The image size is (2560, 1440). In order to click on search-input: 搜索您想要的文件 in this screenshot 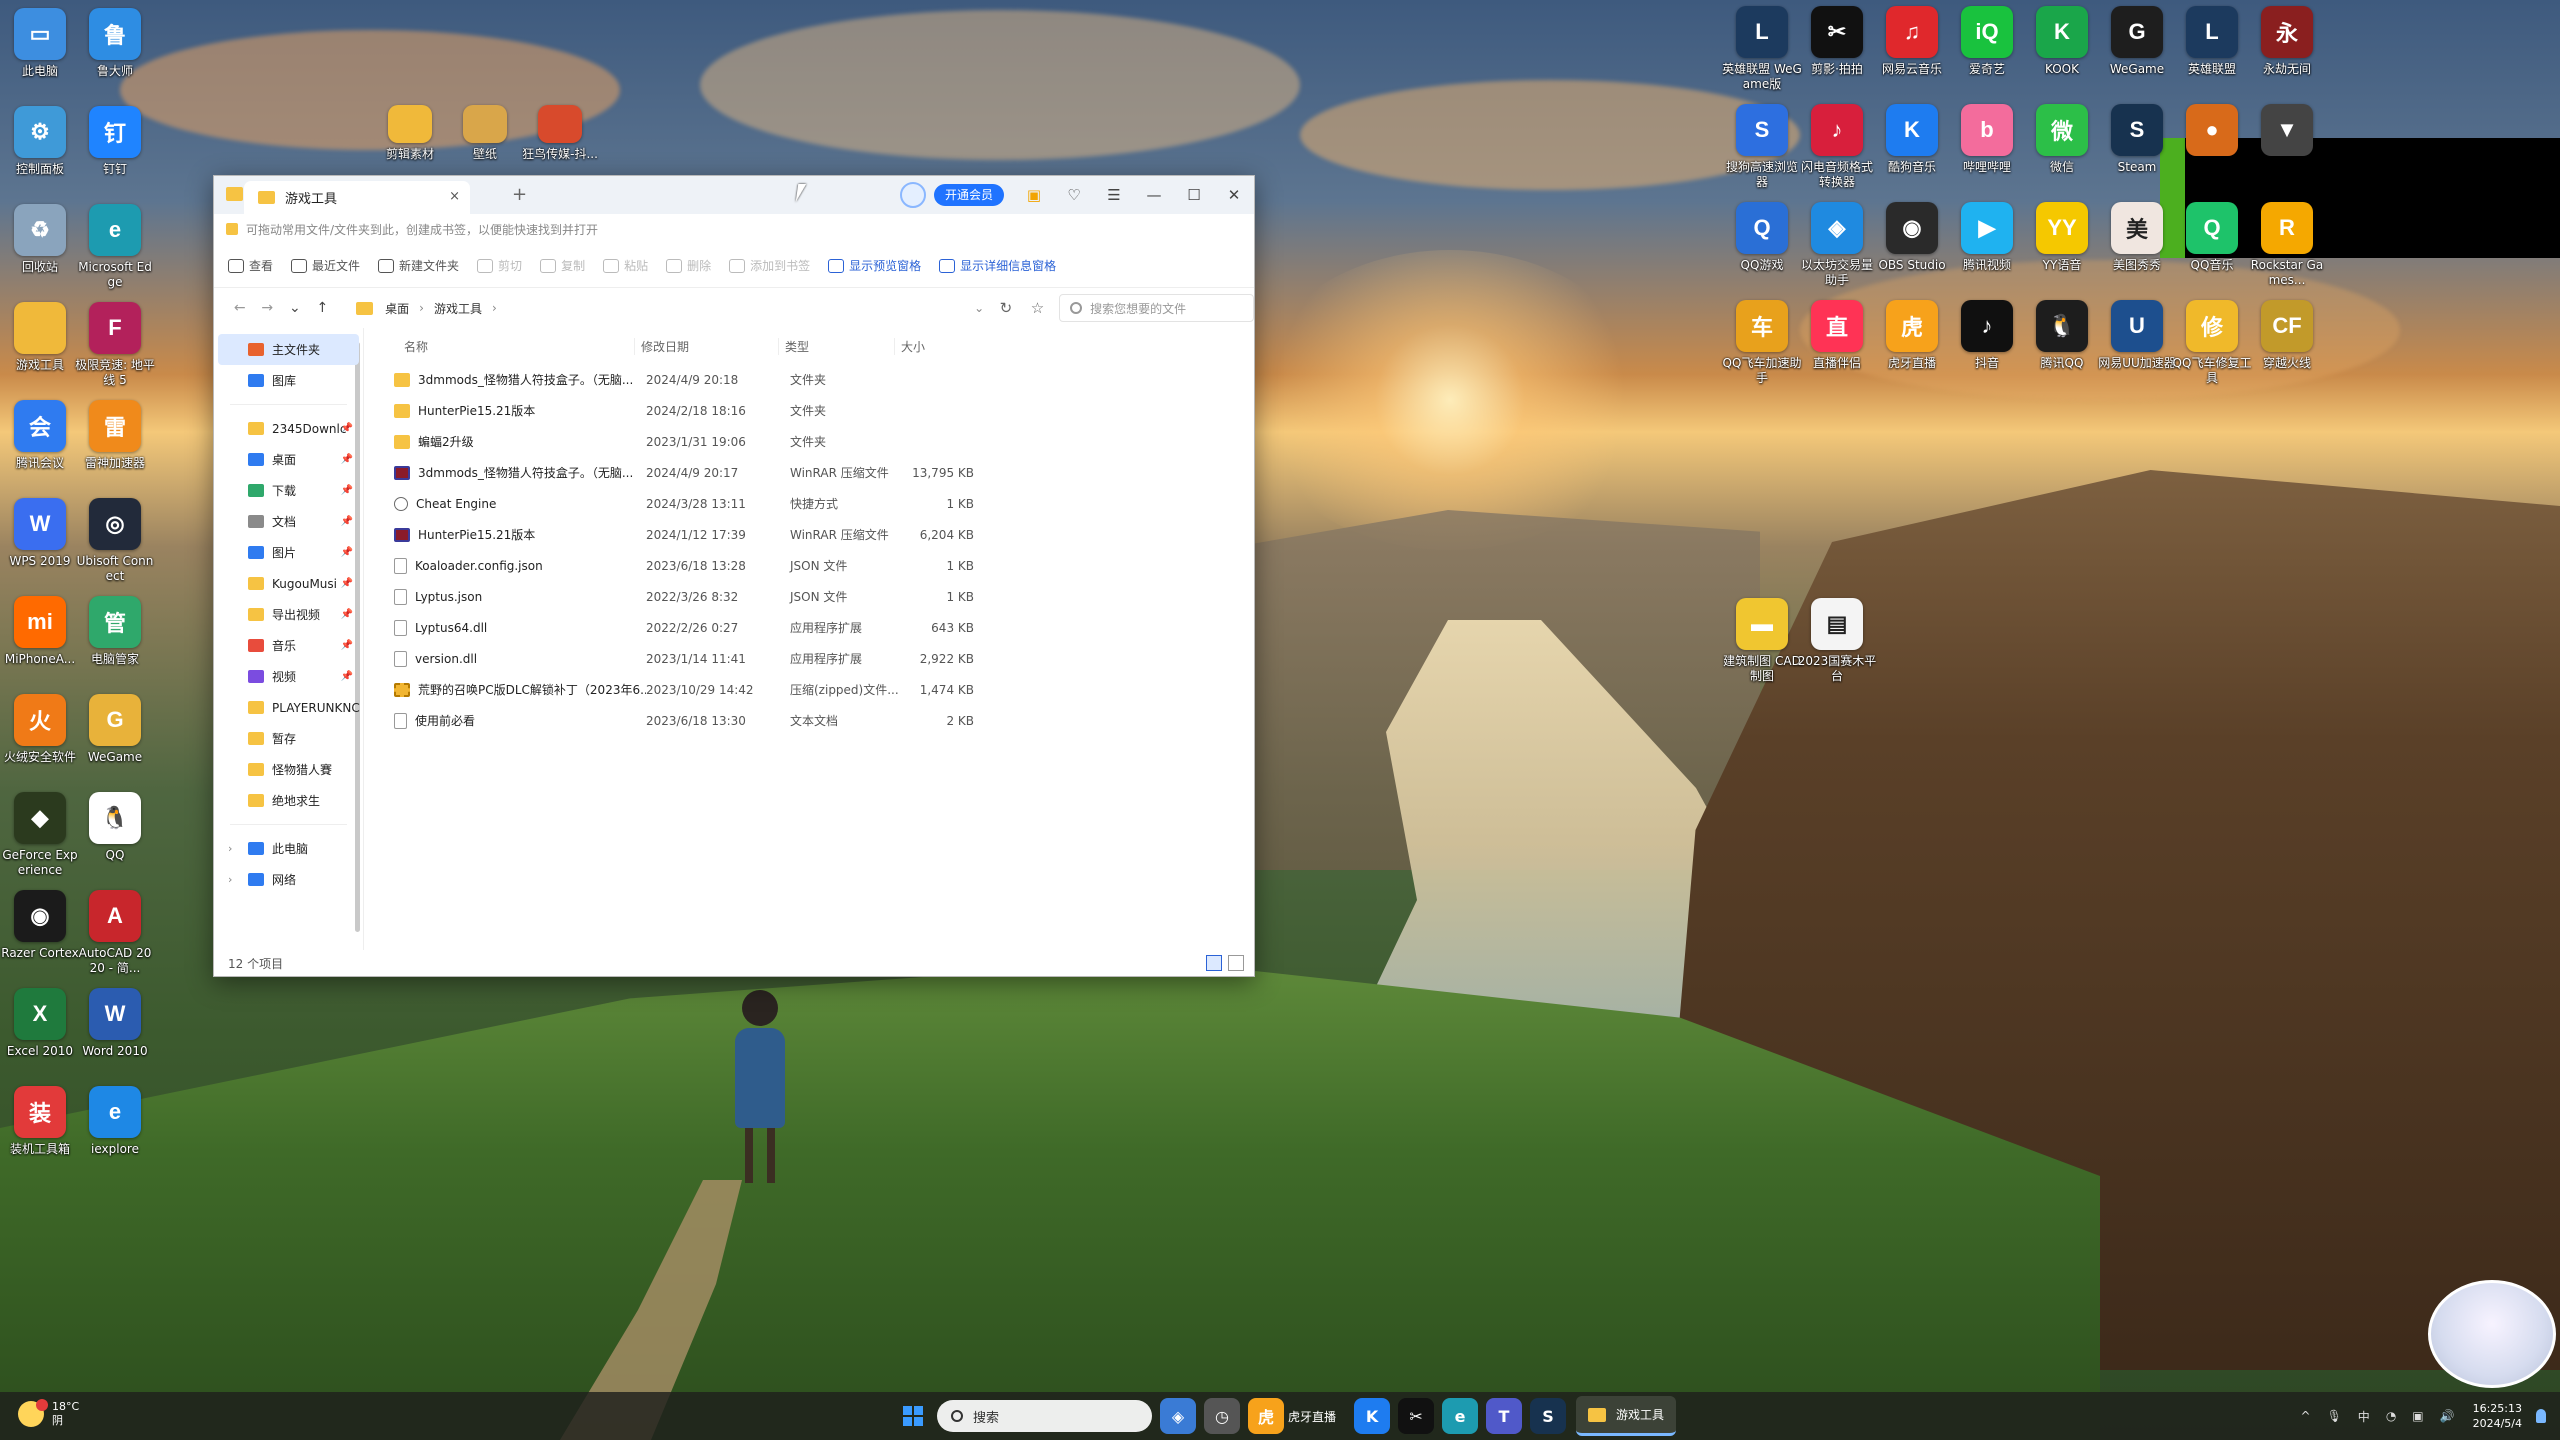, I will do `click(1156, 308)`.